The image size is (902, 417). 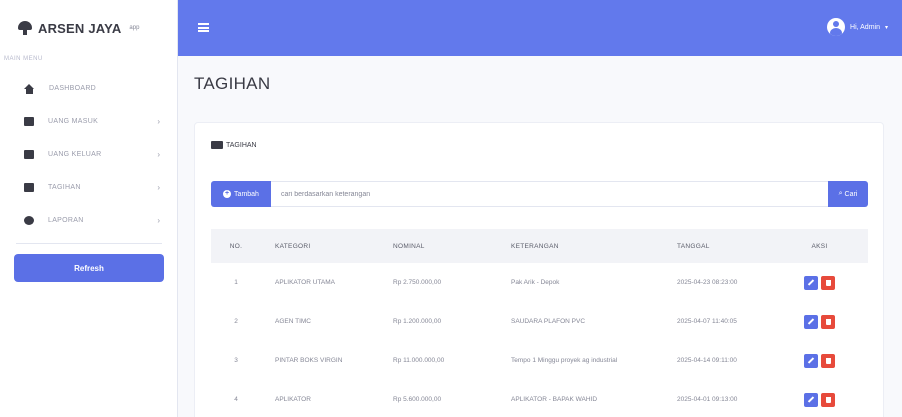 What do you see at coordinates (707, 360) in the screenshot?
I see `cell-tanggal: 2025-04-14 09:11:00` at bounding box center [707, 360].